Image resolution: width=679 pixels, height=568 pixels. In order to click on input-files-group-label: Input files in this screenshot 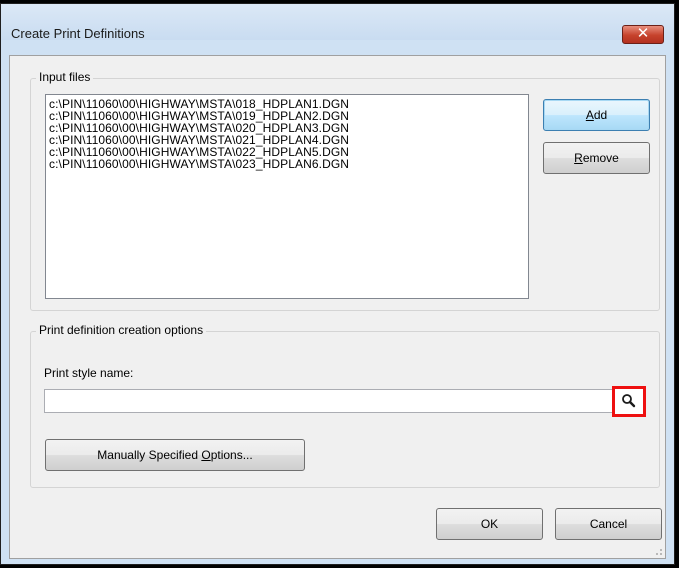, I will do `click(65, 77)`.